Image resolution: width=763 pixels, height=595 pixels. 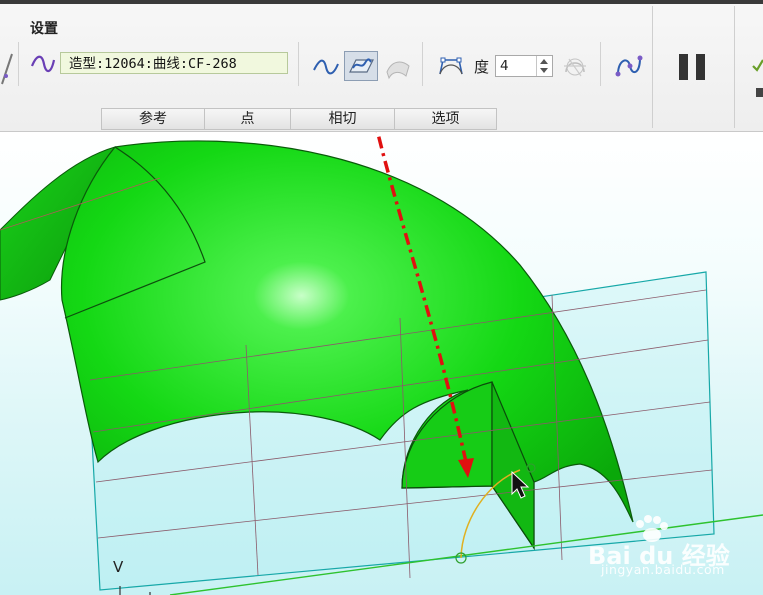 I want to click on degree-label: 度, so click(x=482, y=67).